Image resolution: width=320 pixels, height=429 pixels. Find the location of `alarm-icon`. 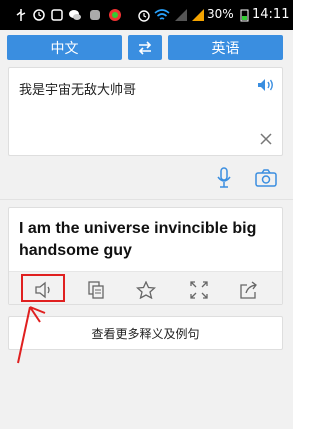

alarm-icon is located at coordinates (39, 15).